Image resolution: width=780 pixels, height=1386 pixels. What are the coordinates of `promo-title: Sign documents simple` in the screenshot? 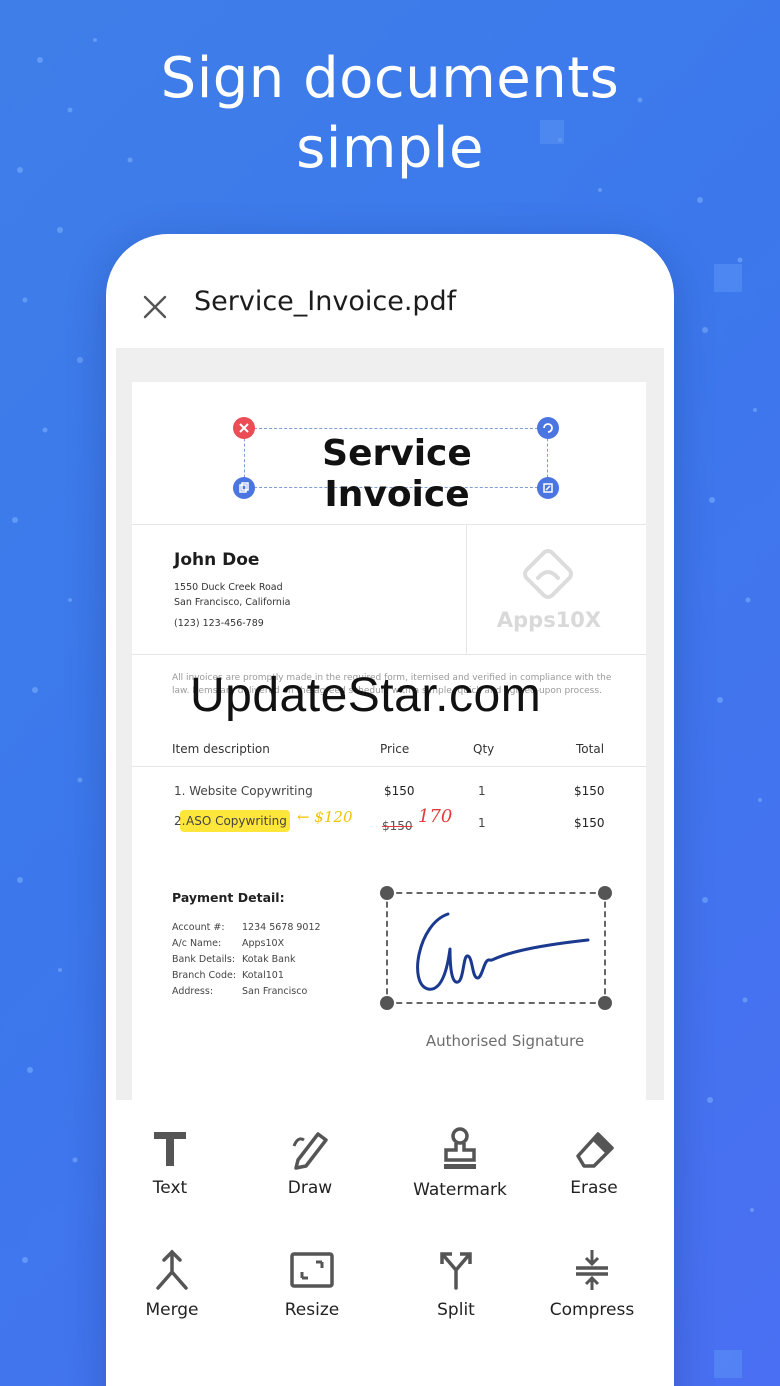 It's located at (390, 114).